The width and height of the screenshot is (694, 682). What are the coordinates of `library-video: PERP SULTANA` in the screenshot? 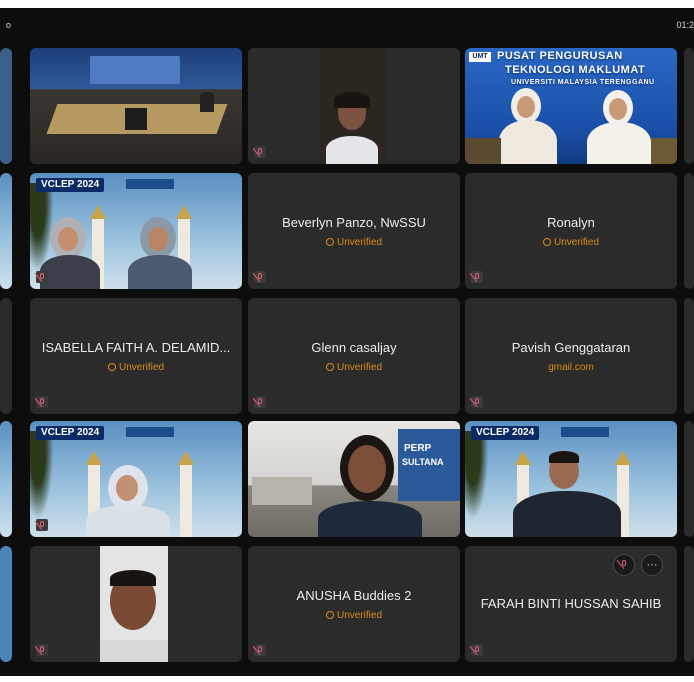 It's located at (354, 479).